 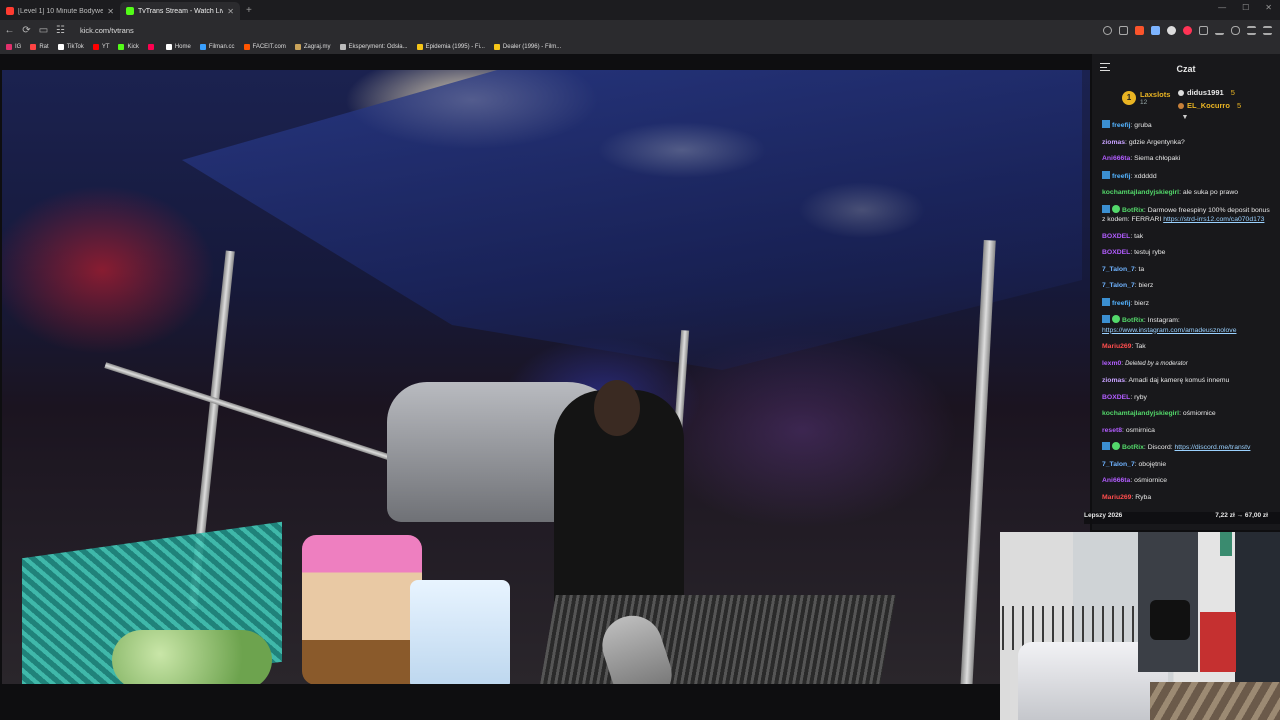 I want to click on site-info-icon: ☷, so click(x=60, y=30).